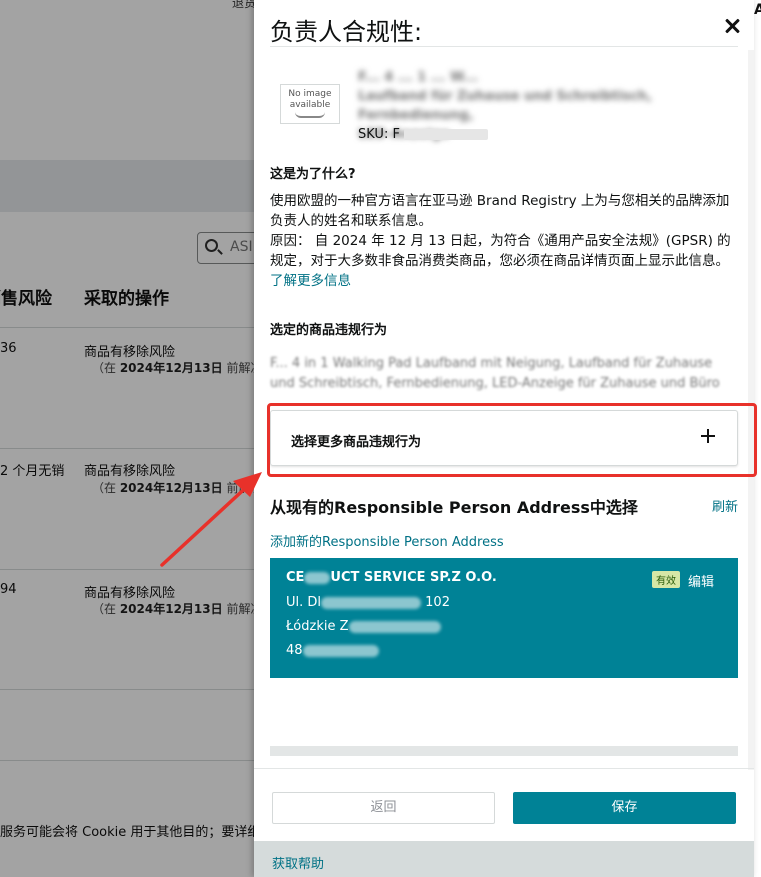  I want to click on select-more-label: 选择更多商品违规行为, so click(356, 442).